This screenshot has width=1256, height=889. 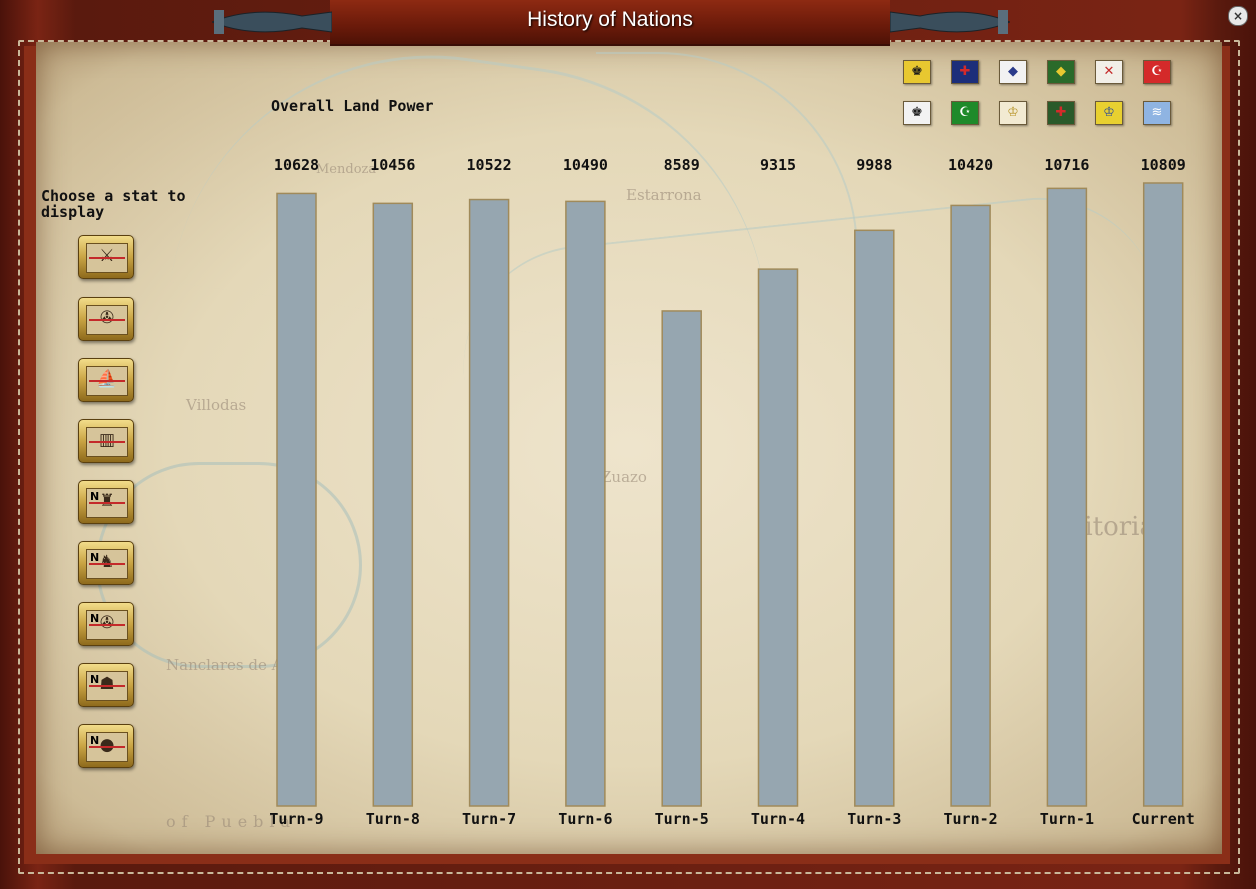 I want to click on category-label: Turn-9, so click(x=296, y=819).